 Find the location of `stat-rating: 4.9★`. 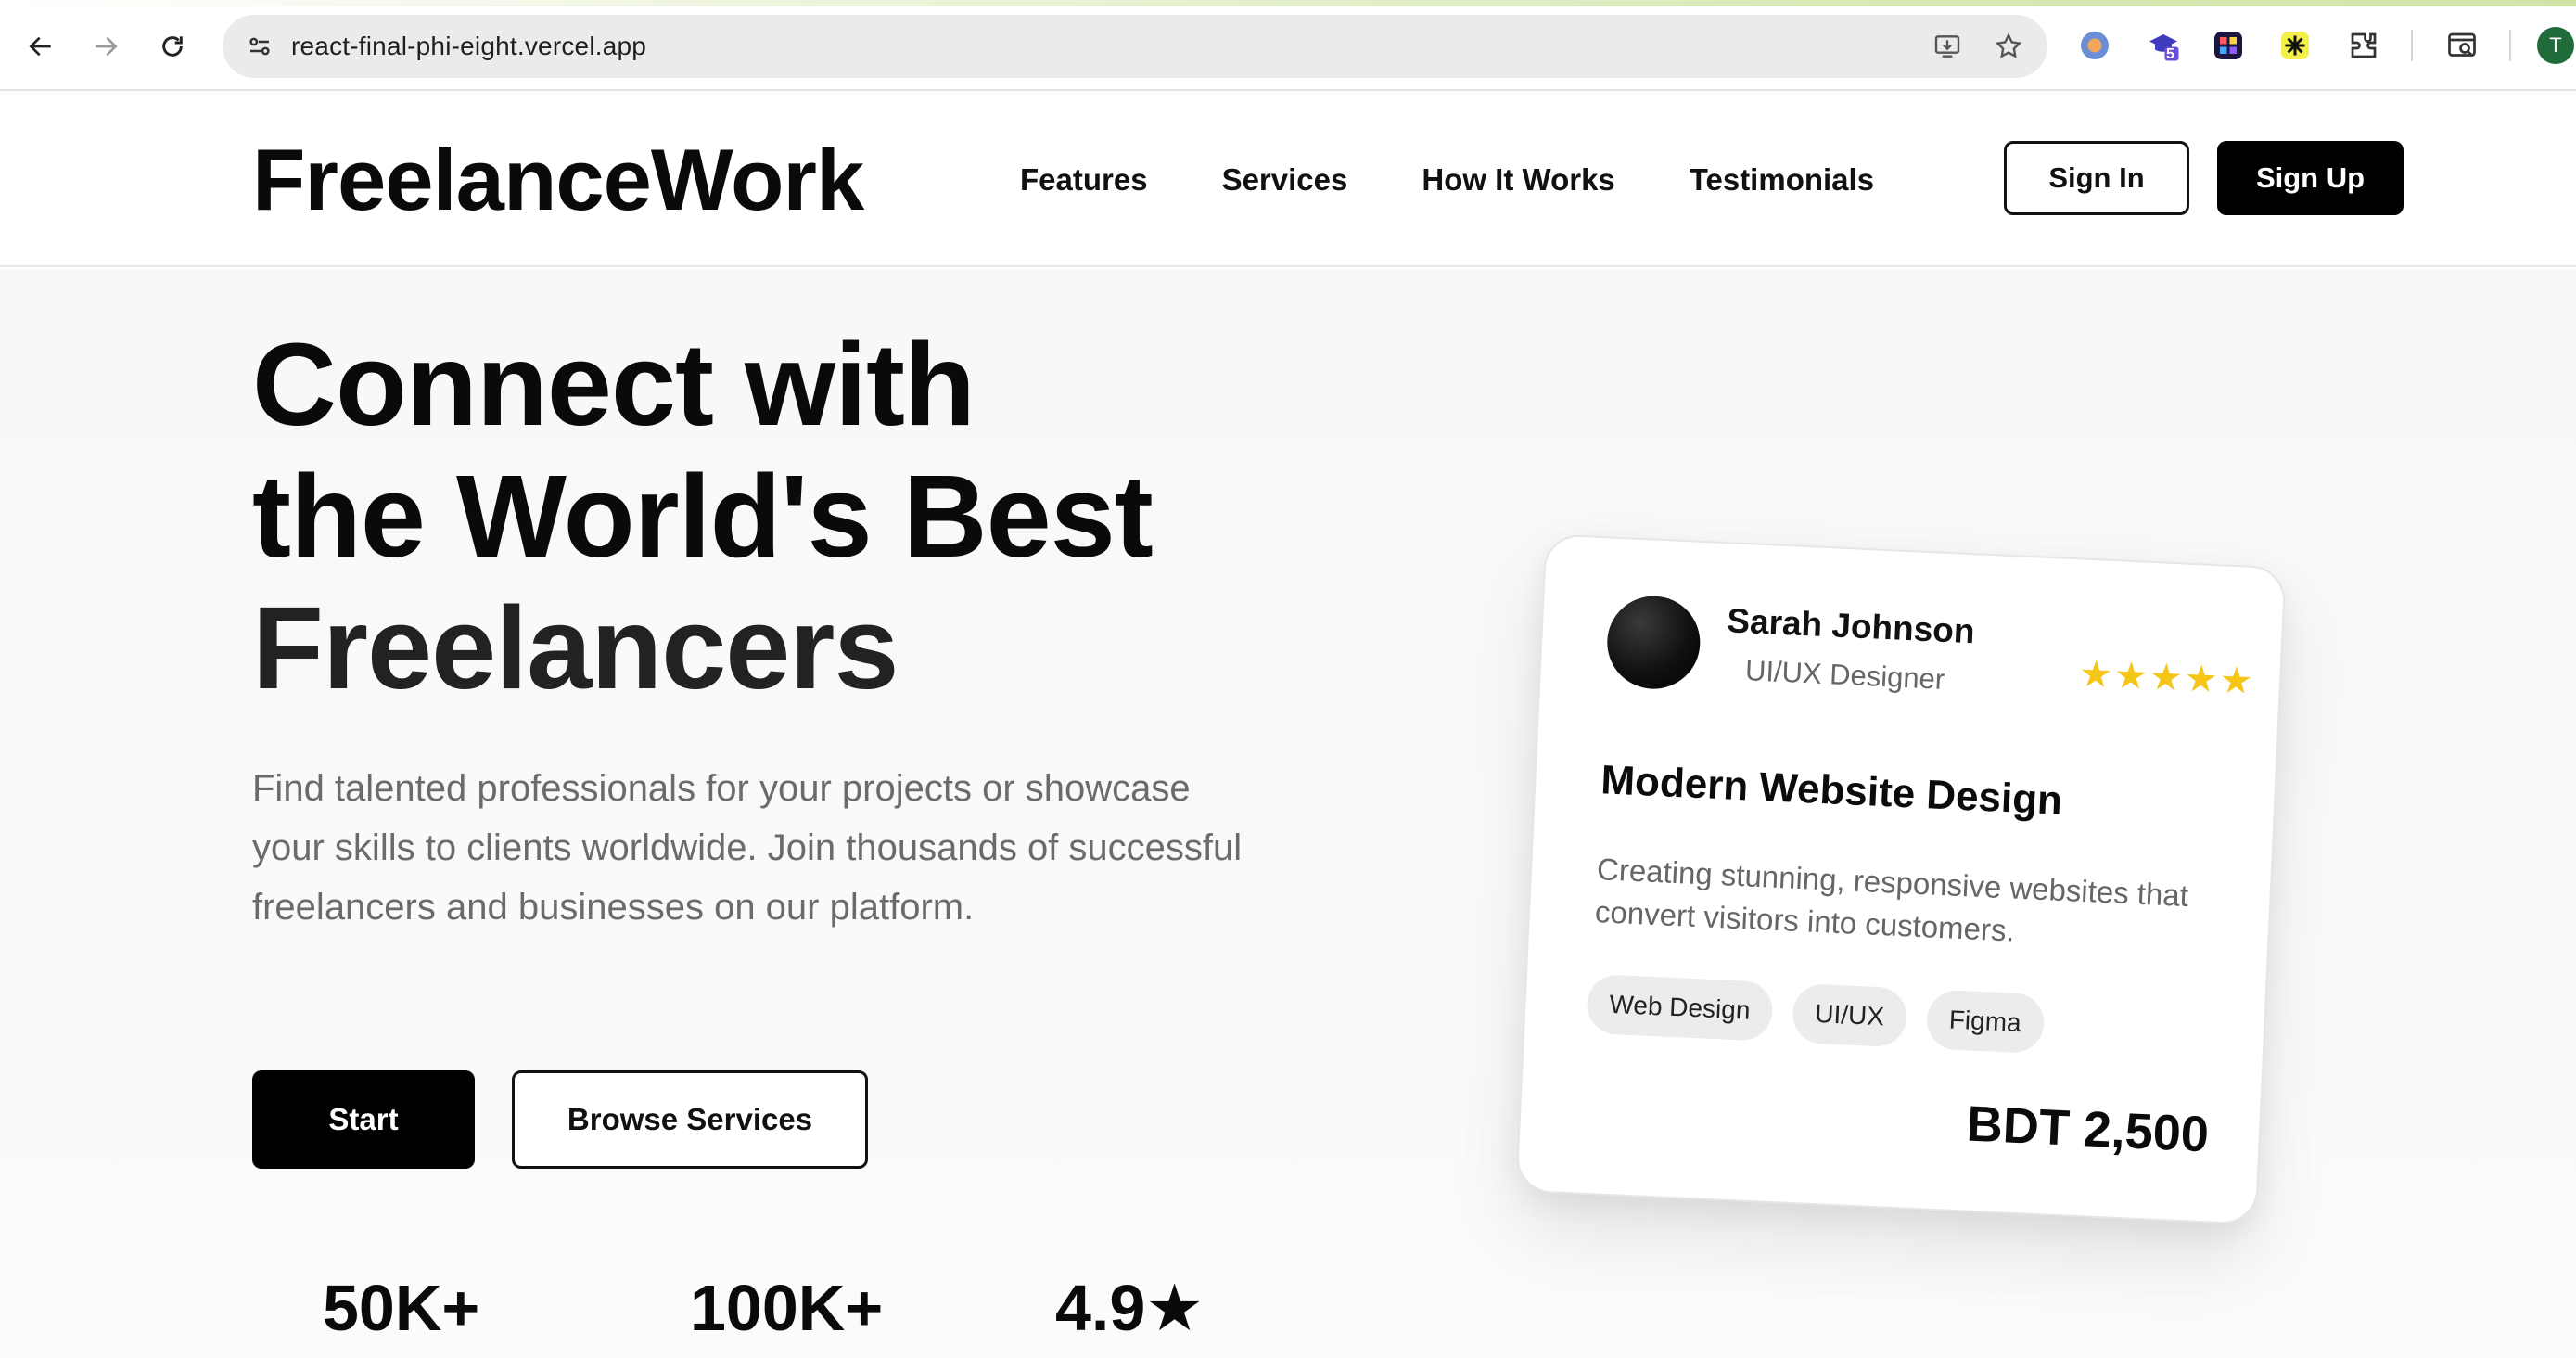

stat-rating: 4.9★ is located at coordinates (1130, 1308).